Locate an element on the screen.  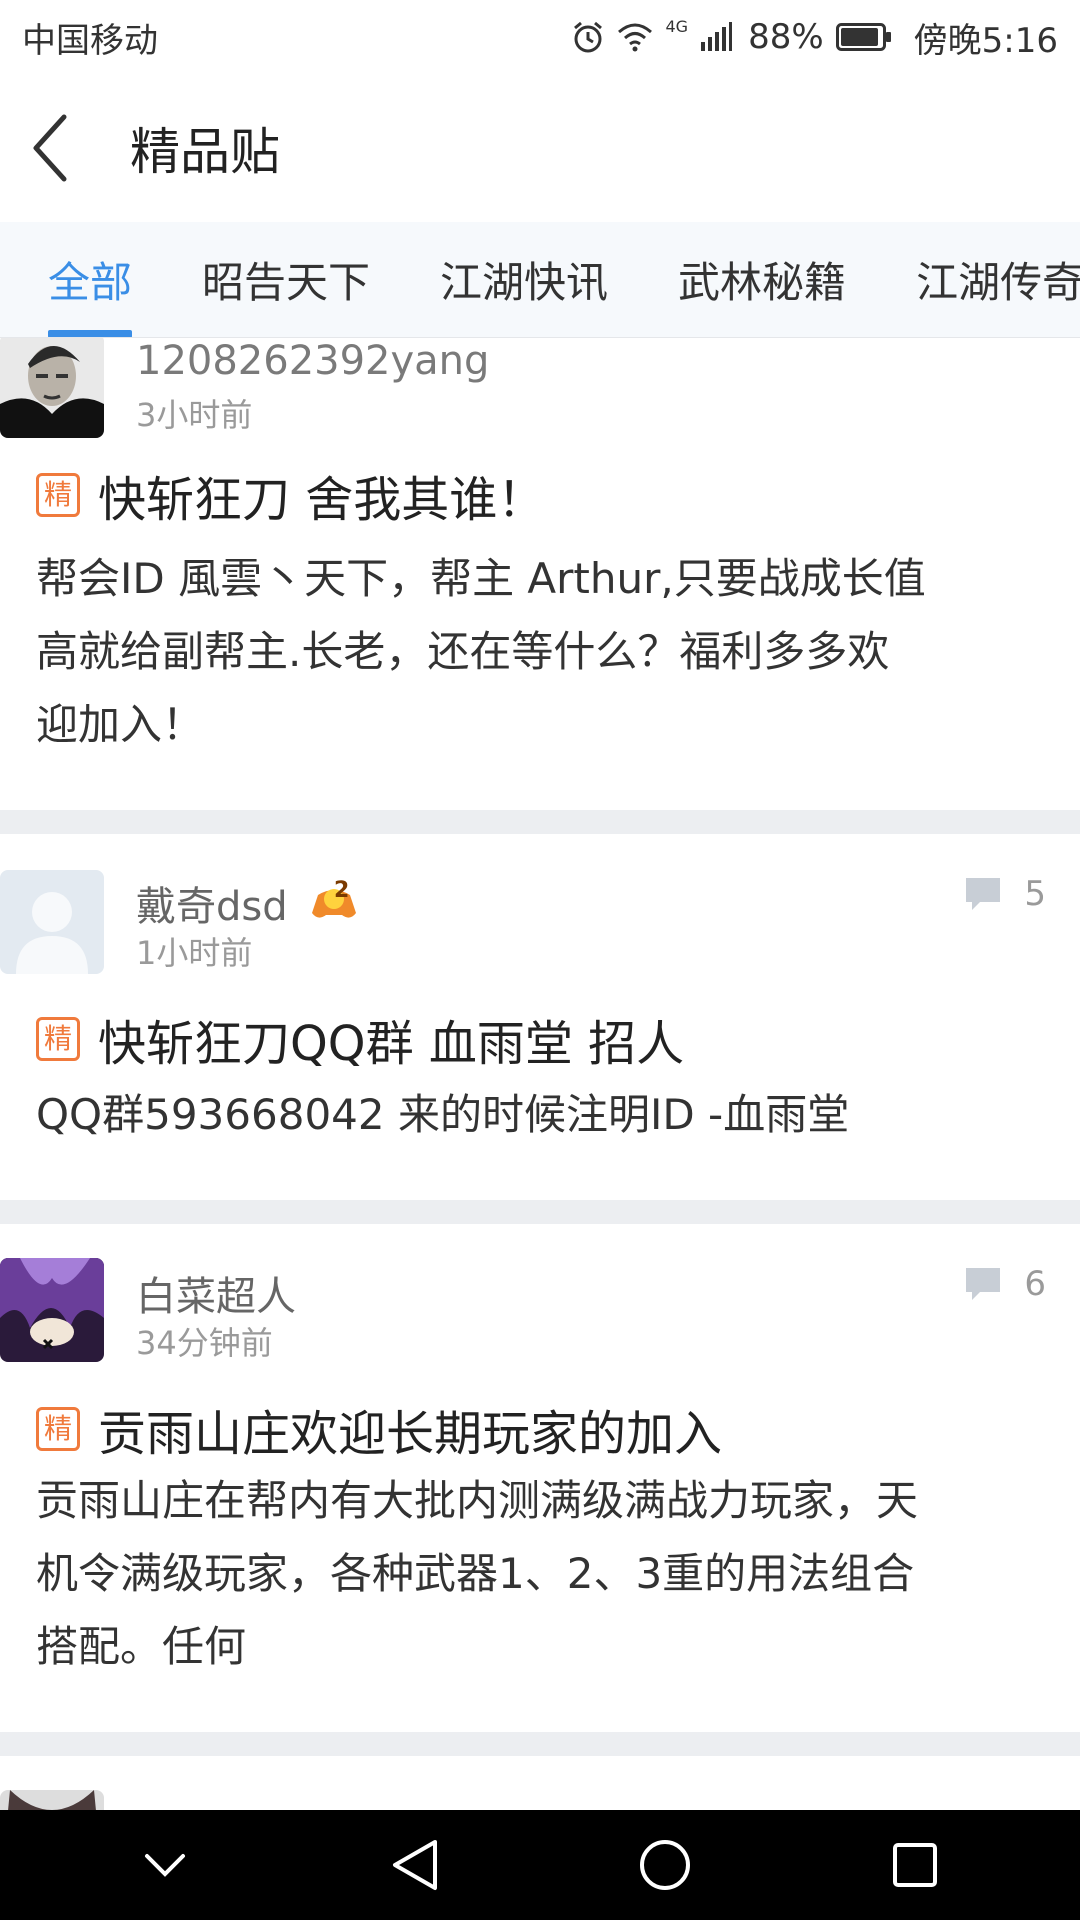
back-button is located at coordinates (60, 148).